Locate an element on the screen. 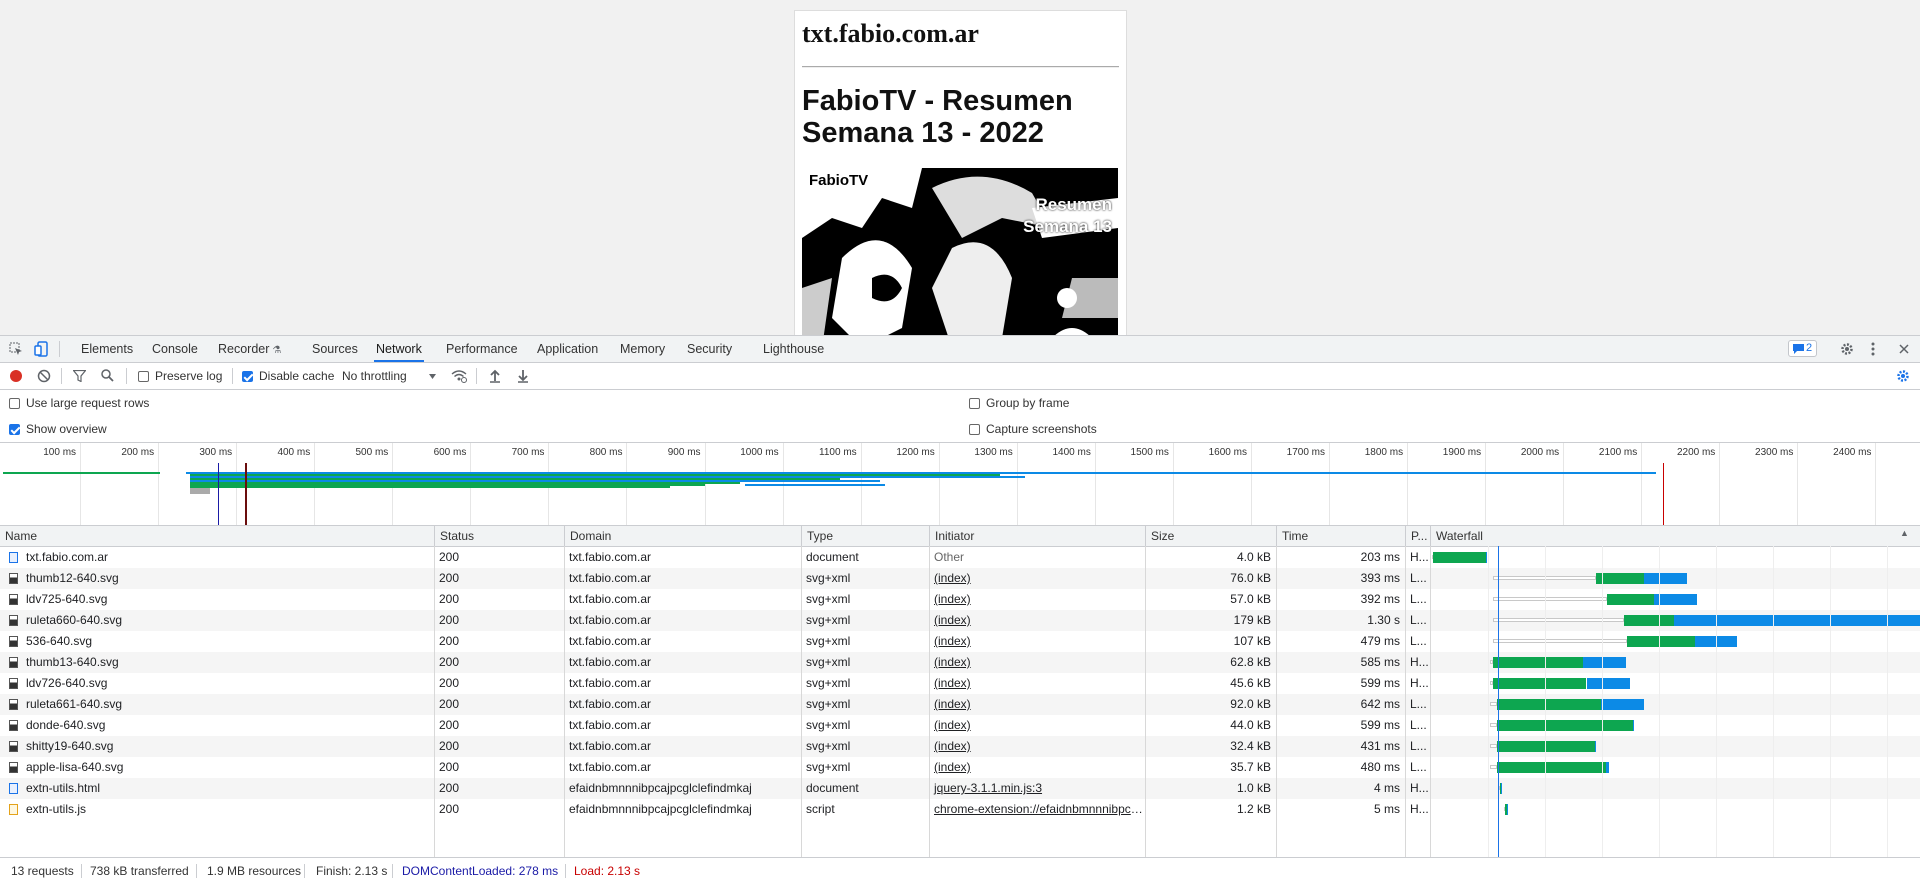 The width and height of the screenshot is (1920, 884). record-icon is located at coordinates (16, 376).